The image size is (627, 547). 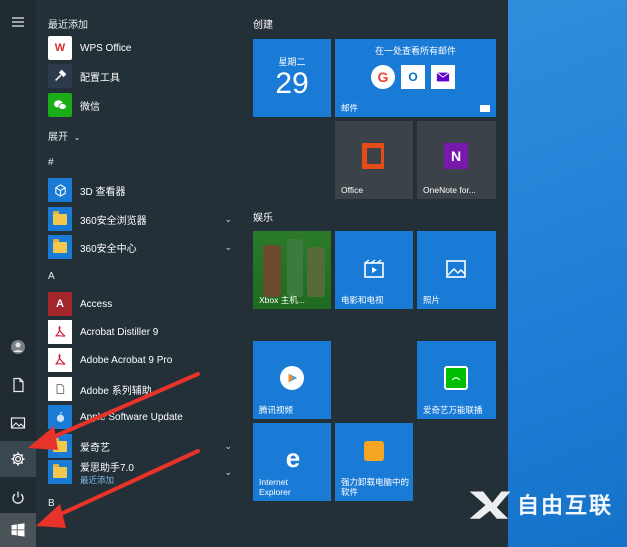 I want to click on expand-button: 展开 ⌄, so click(x=64, y=135).